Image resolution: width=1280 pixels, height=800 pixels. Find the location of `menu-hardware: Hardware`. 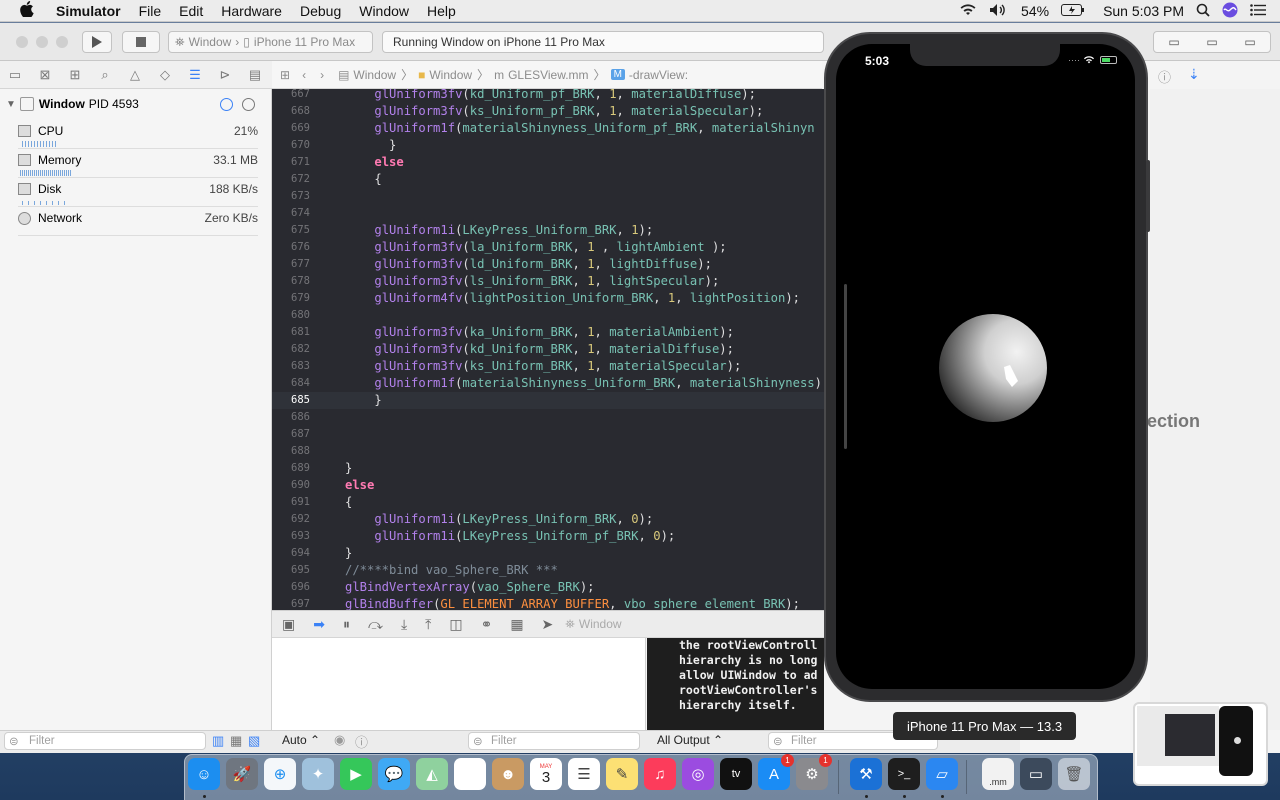

menu-hardware: Hardware is located at coordinates (251, 11).